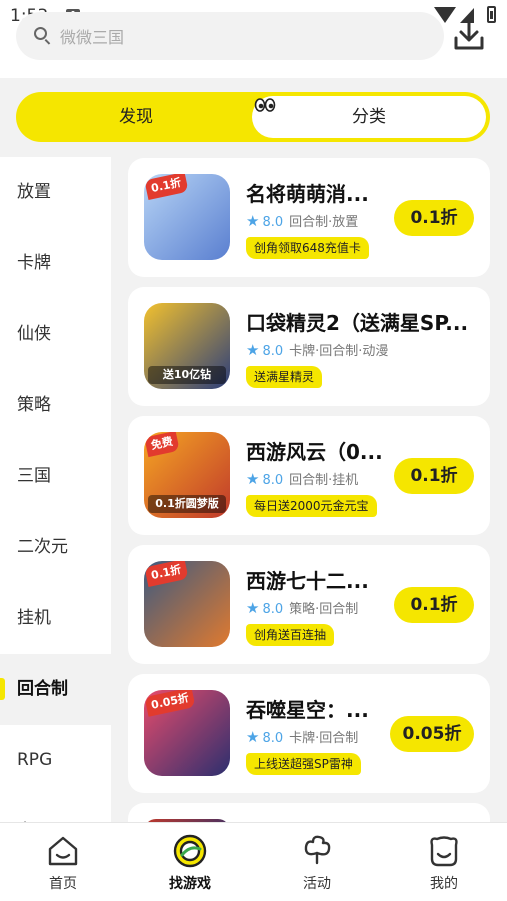  I want to click on category-tabs: 发现 分类, so click(253, 117).